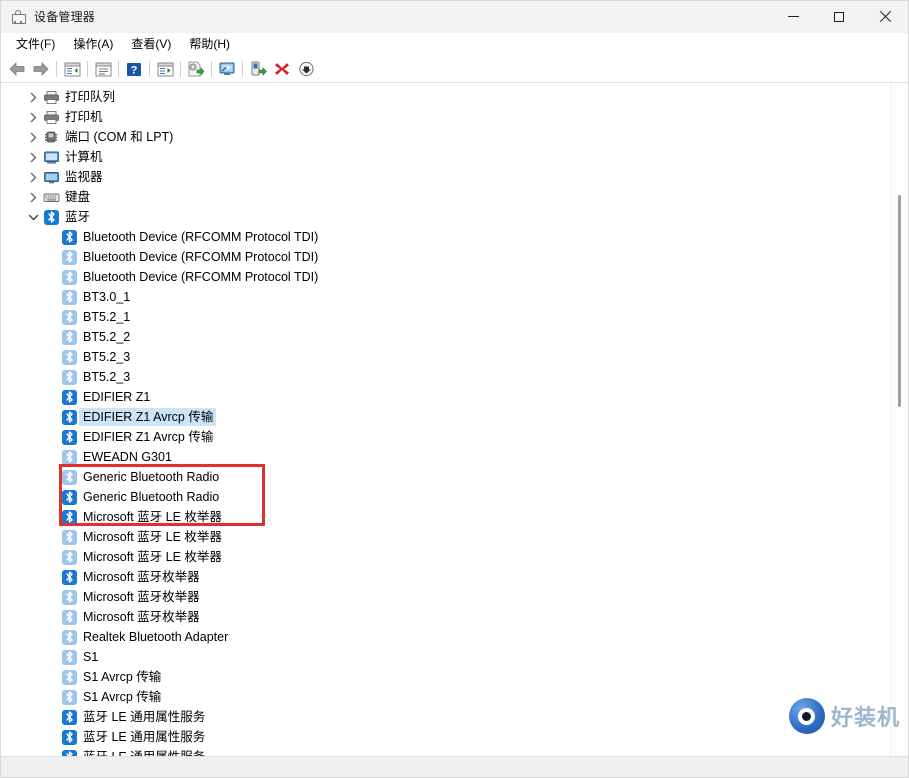 The width and height of the screenshot is (909, 778). I want to click on tree-item-bluetooth-device-rfcomm-2: Bluetooth Device (RFCOMM Protocol TDI), so click(454, 257).